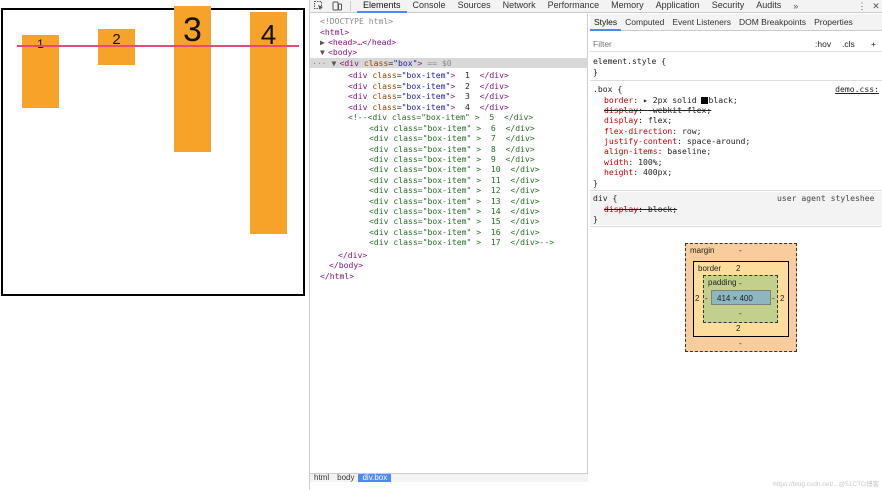 Image resolution: width=882 pixels, height=490 pixels. What do you see at coordinates (740, 343) in the screenshot?
I see `margin-bottom-value: -` at bounding box center [740, 343].